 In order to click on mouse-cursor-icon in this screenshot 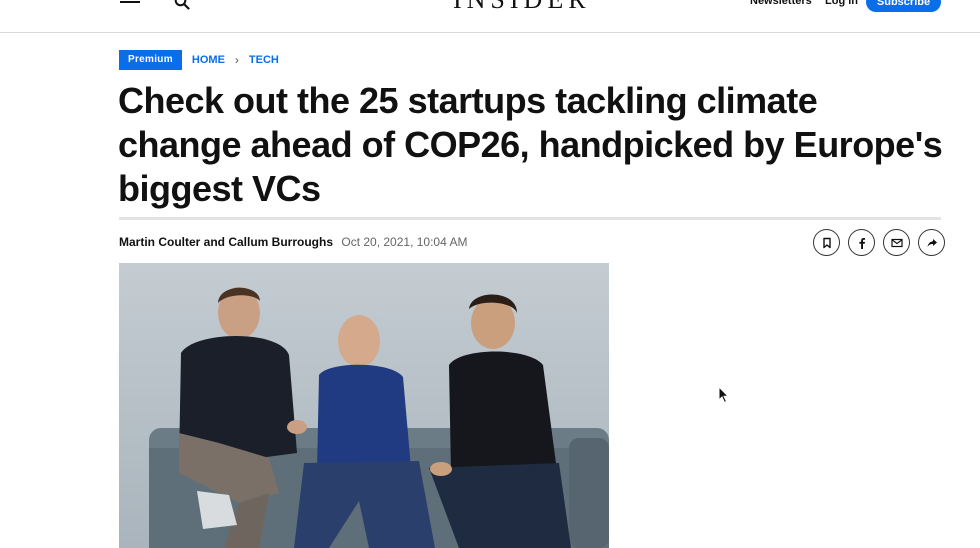, I will do `click(724, 397)`.